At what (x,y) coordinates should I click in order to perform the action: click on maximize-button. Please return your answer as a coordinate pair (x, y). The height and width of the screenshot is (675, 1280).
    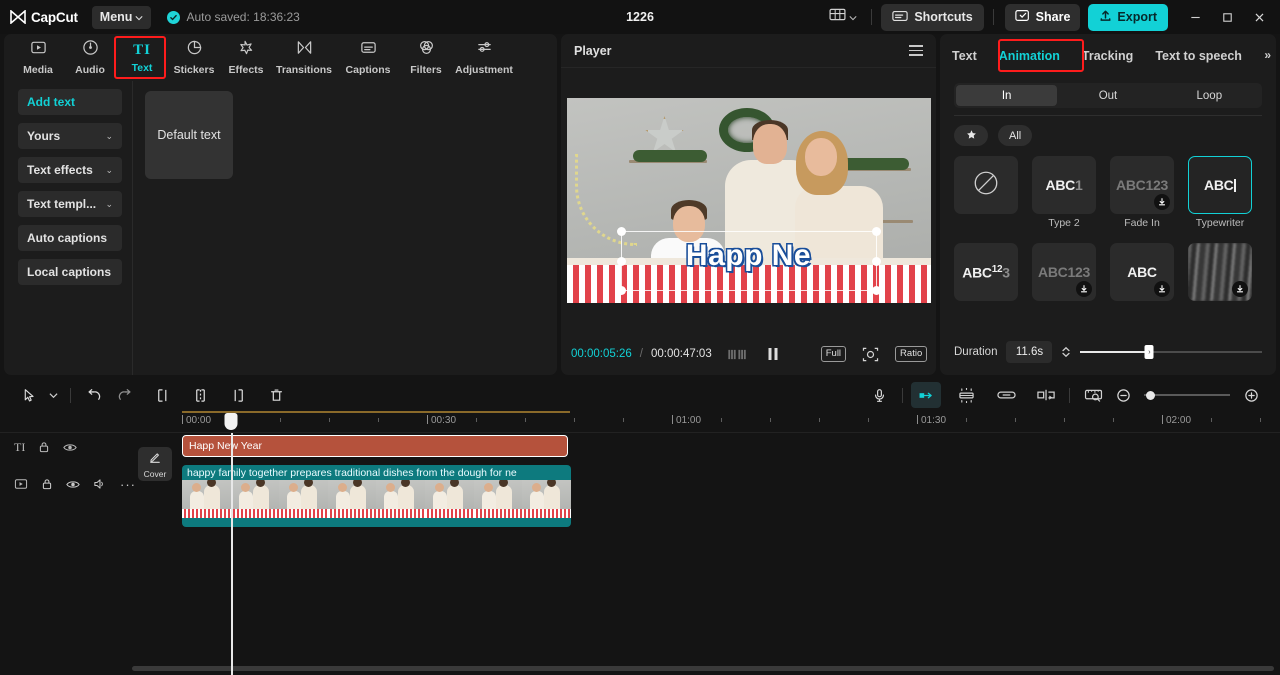
    Looking at the image, I should click on (1227, 17).